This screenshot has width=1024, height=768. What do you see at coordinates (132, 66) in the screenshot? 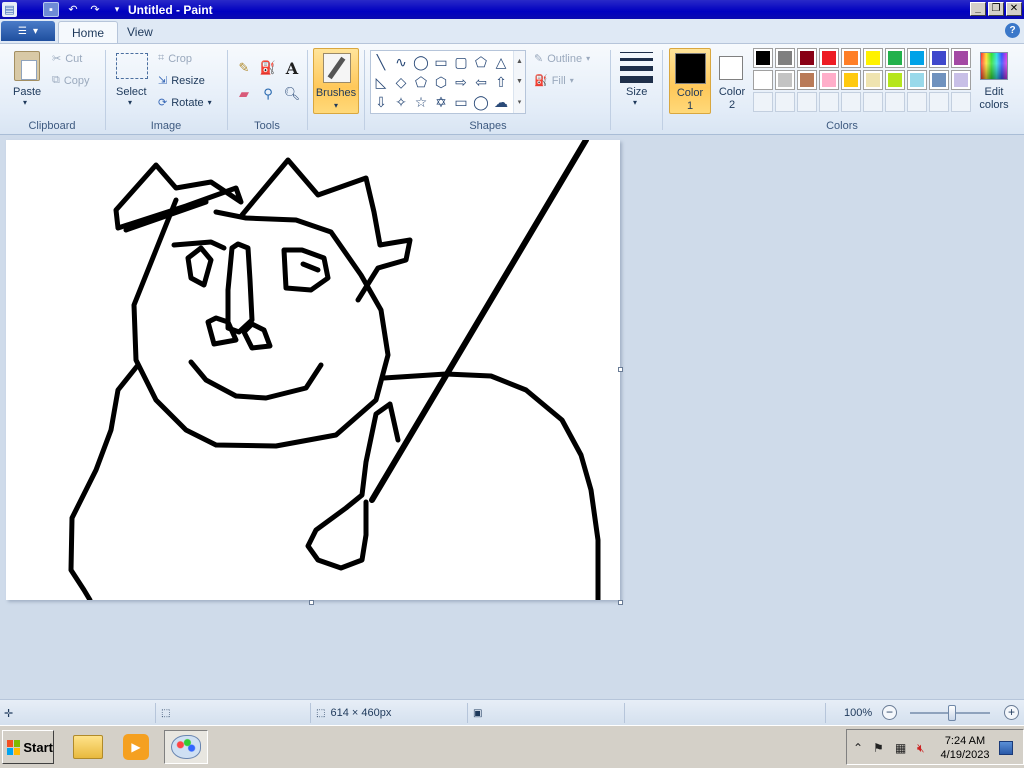
I see `selection-icon` at bounding box center [132, 66].